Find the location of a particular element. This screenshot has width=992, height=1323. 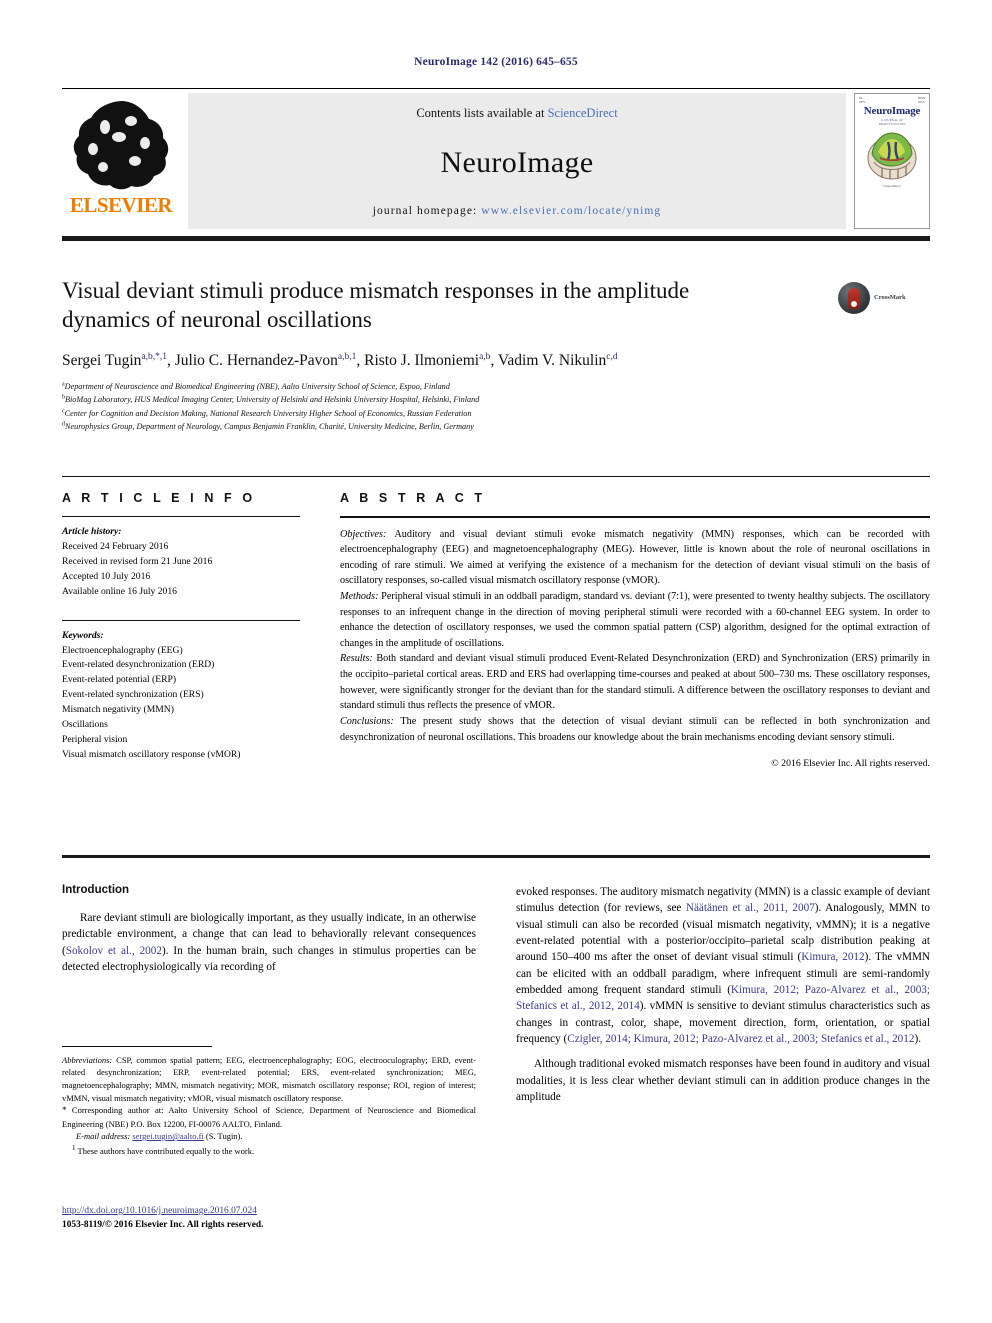

introduction-heading: Introduction is located at coordinates (96, 890).